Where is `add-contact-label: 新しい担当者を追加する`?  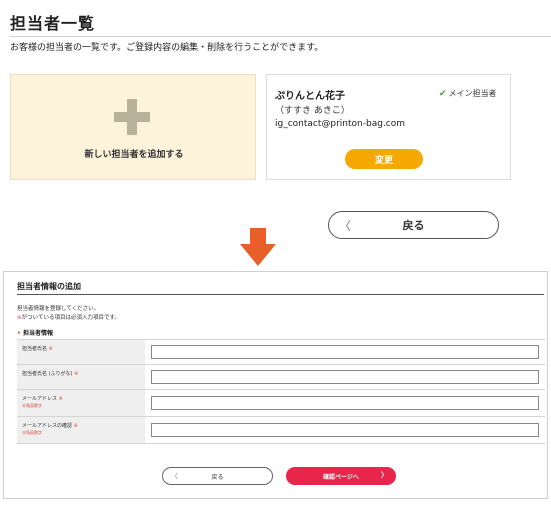
add-contact-label: 新しい担当者を追加する is located at coordinates (134, 155).